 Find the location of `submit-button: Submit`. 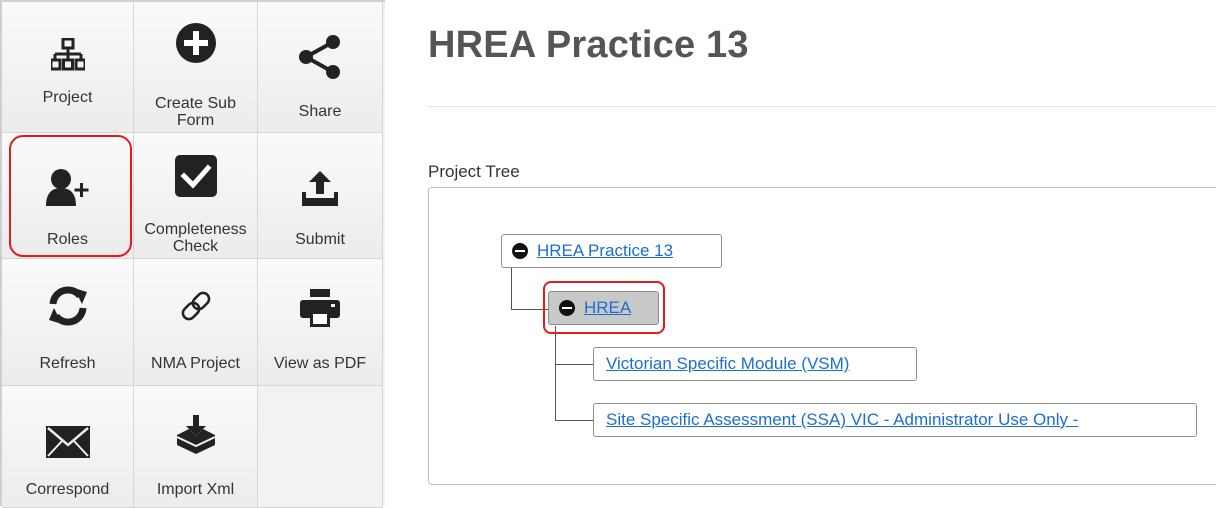

submit-button: Submit is located at coordinates (320, 196).